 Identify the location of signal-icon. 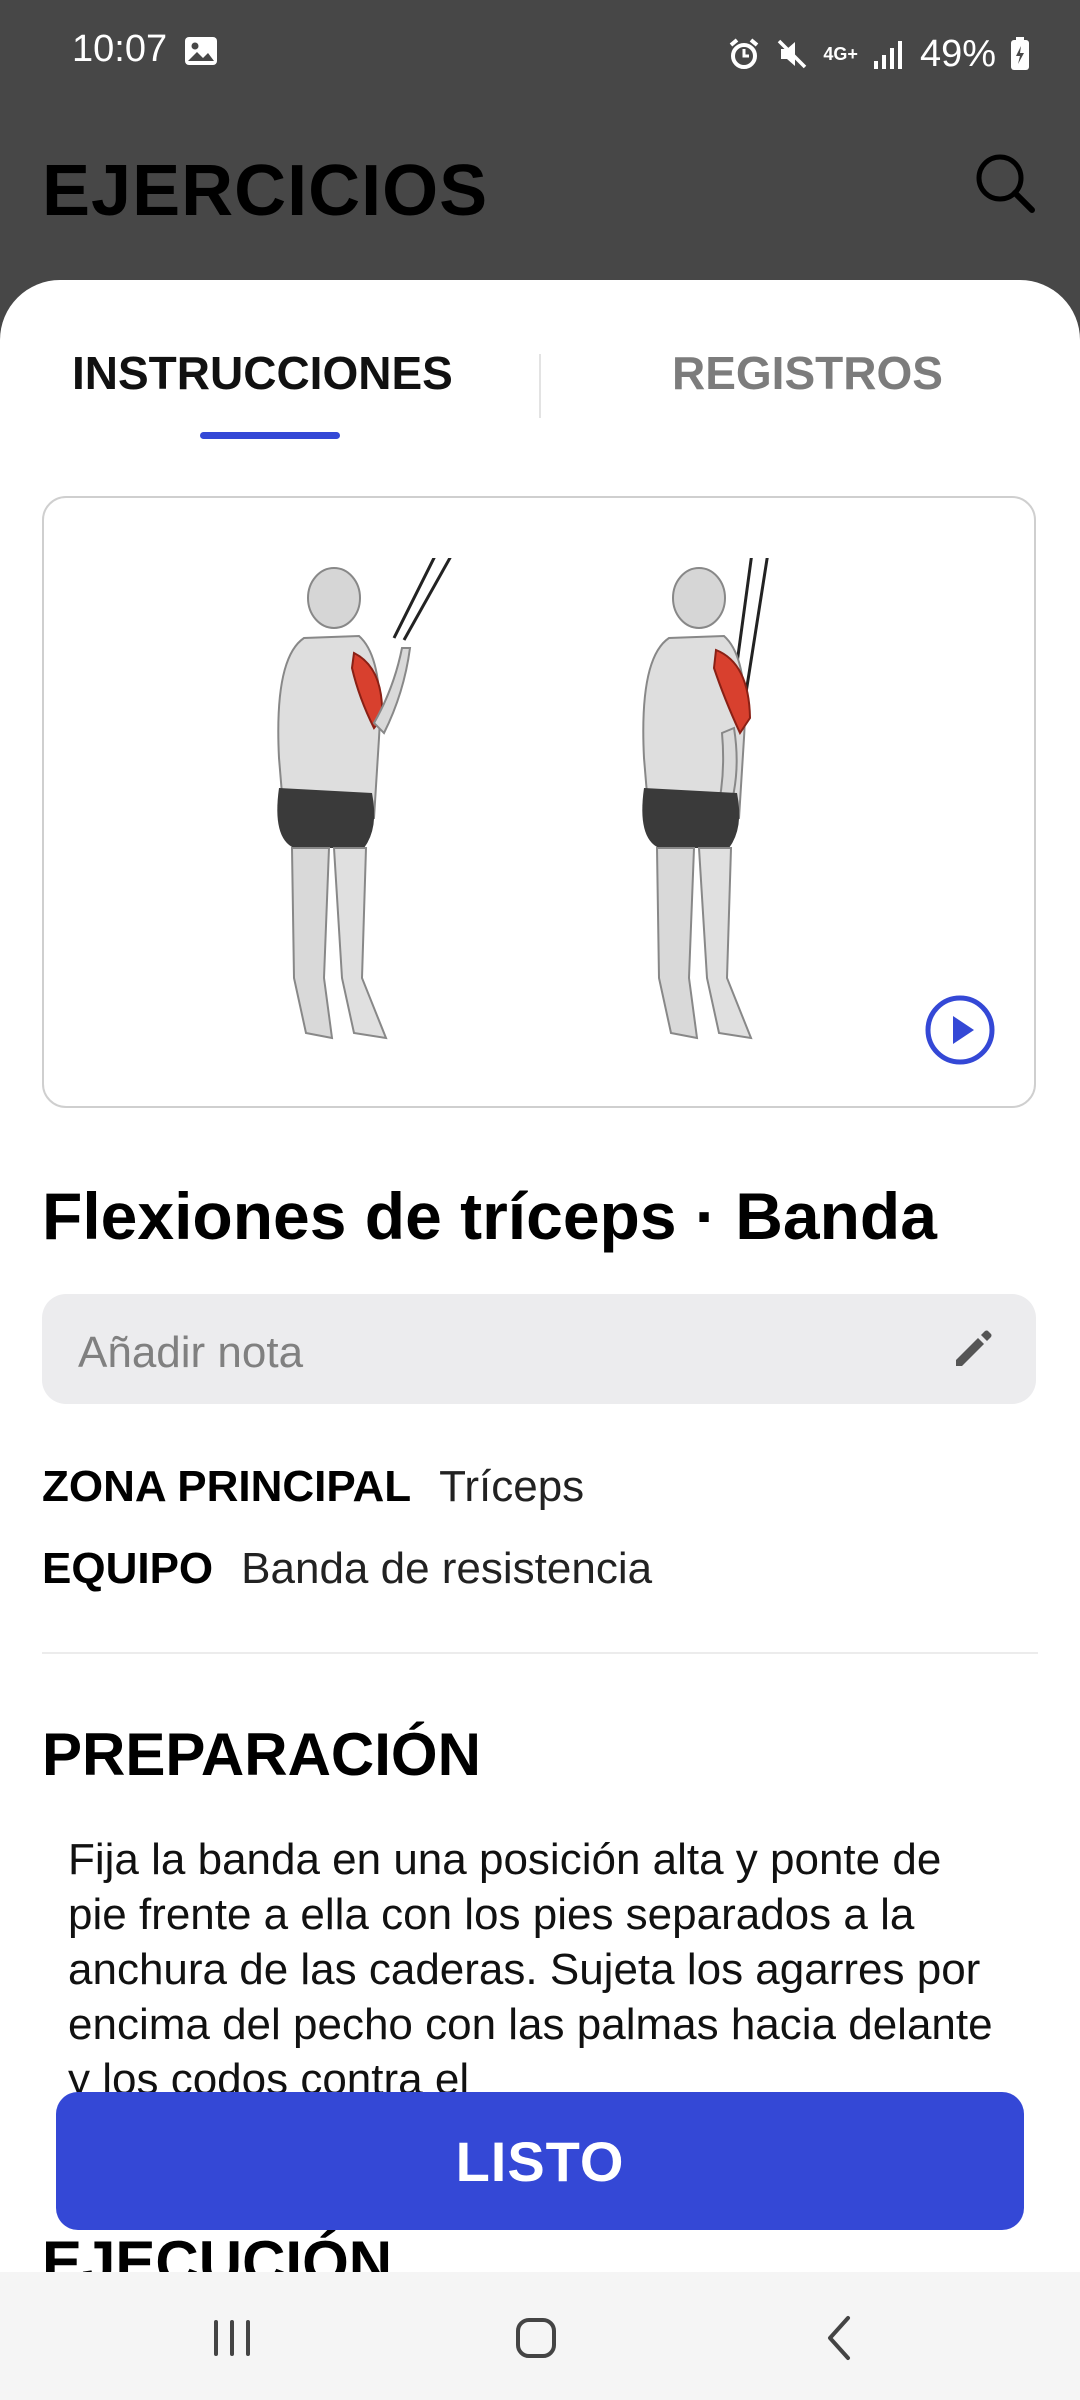
(889, 54).